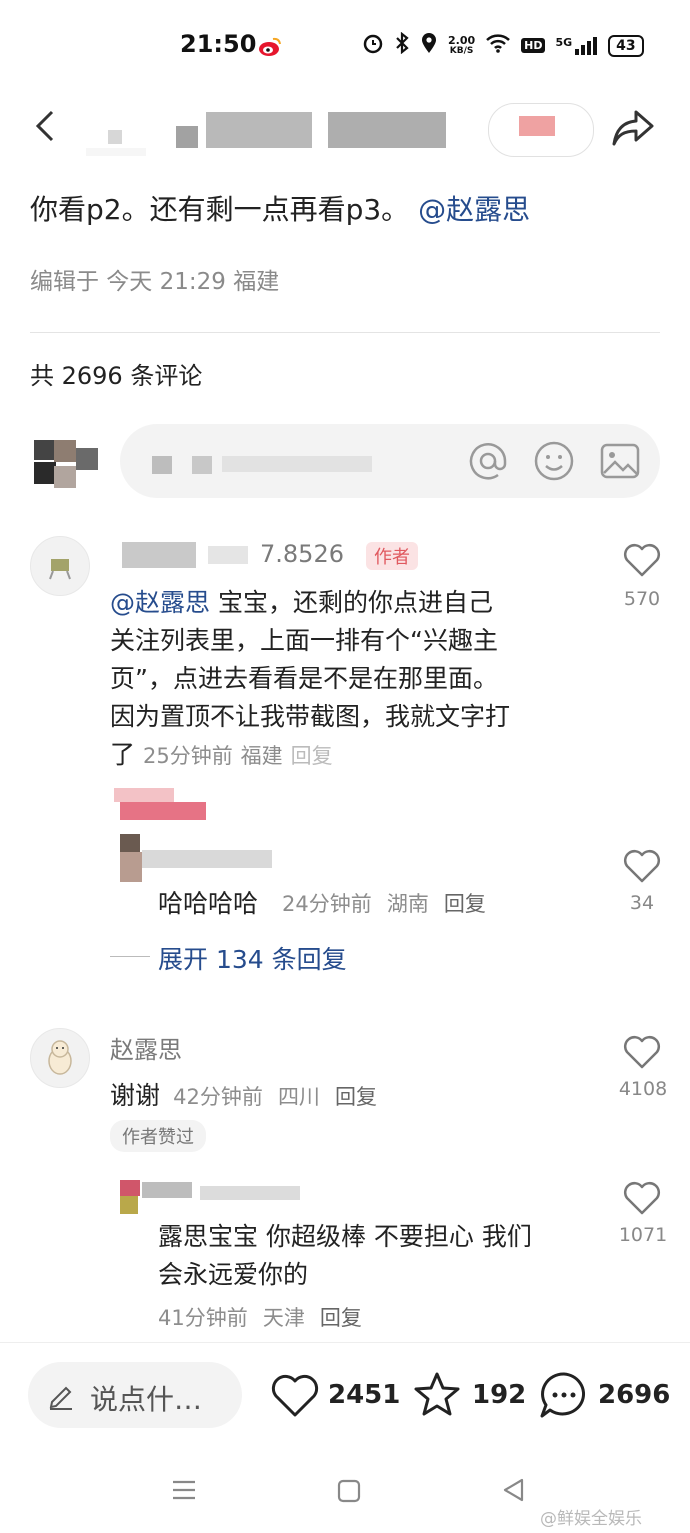 The height and width of the screenshot is (1533, 690). I want to click on like-count: 1071, so click(643, 1235).